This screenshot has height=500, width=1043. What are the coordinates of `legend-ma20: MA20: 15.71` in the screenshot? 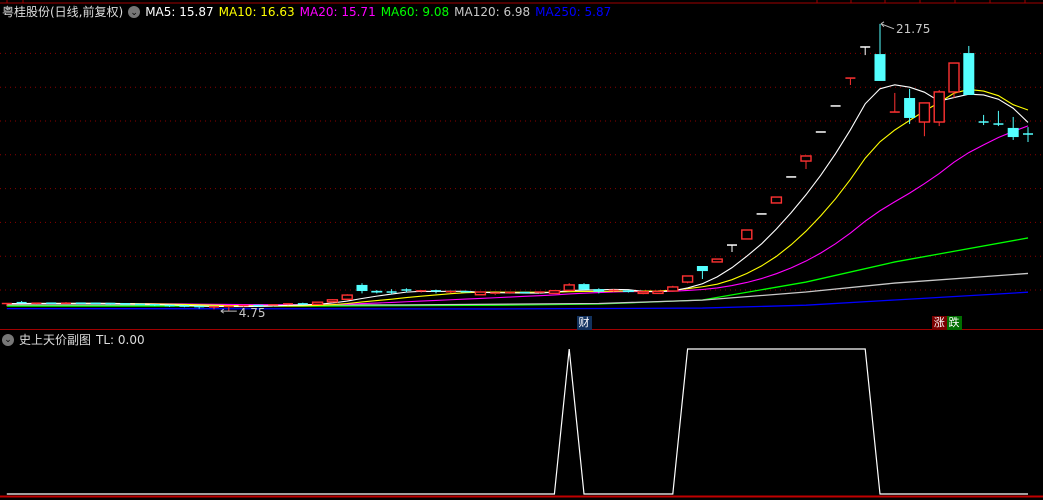 It's located at (337, 12).